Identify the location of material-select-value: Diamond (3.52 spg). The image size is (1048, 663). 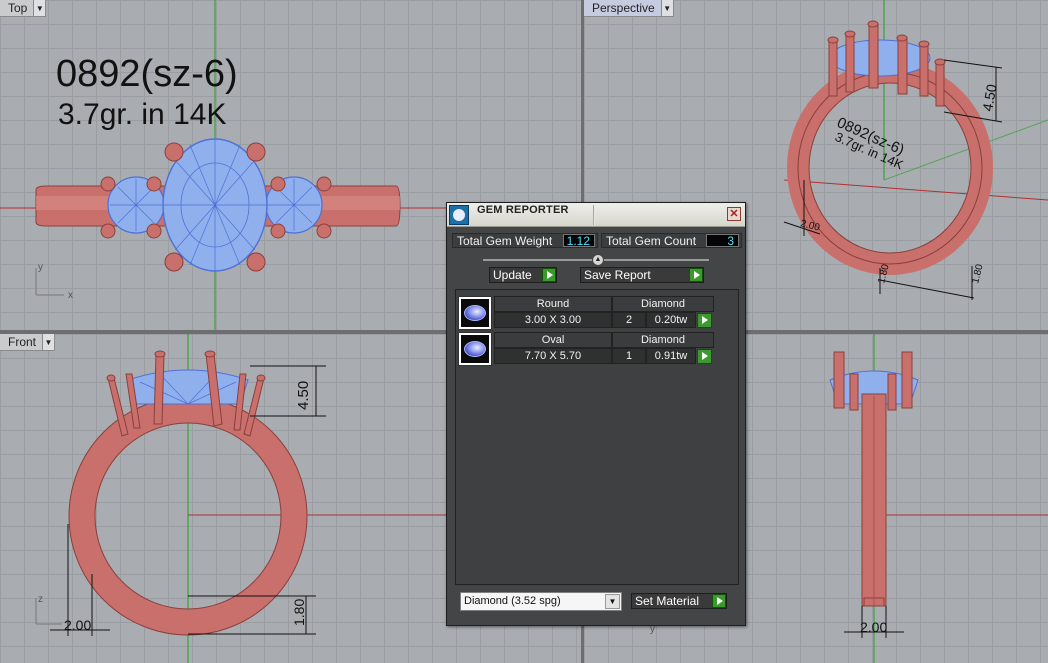
(512, 601).